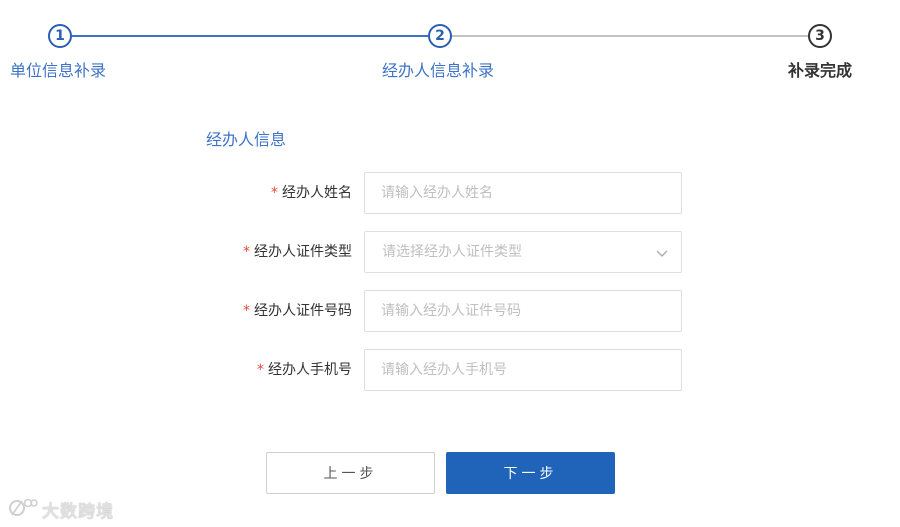  Describe the element at coordinates (820, 70) in the screenshot. I see `step-3-label: 补录完成` at that location.